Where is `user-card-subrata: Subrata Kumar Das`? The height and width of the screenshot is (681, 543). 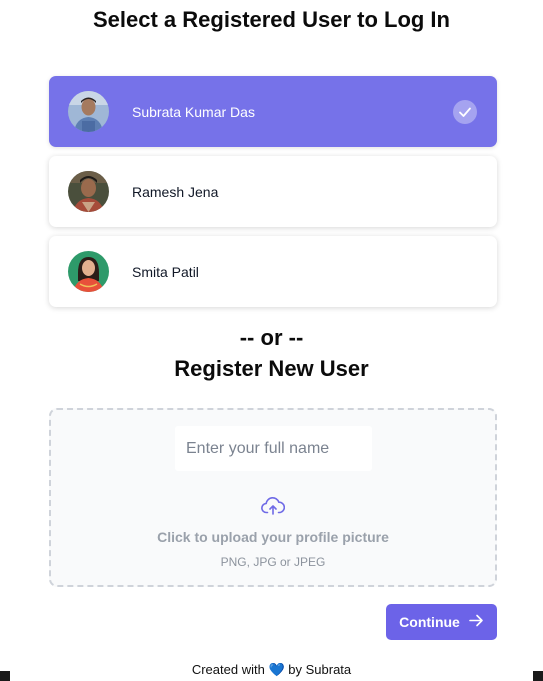
user-card-subrata: Subrata Kumar Das is located at coordinates (273, 111).